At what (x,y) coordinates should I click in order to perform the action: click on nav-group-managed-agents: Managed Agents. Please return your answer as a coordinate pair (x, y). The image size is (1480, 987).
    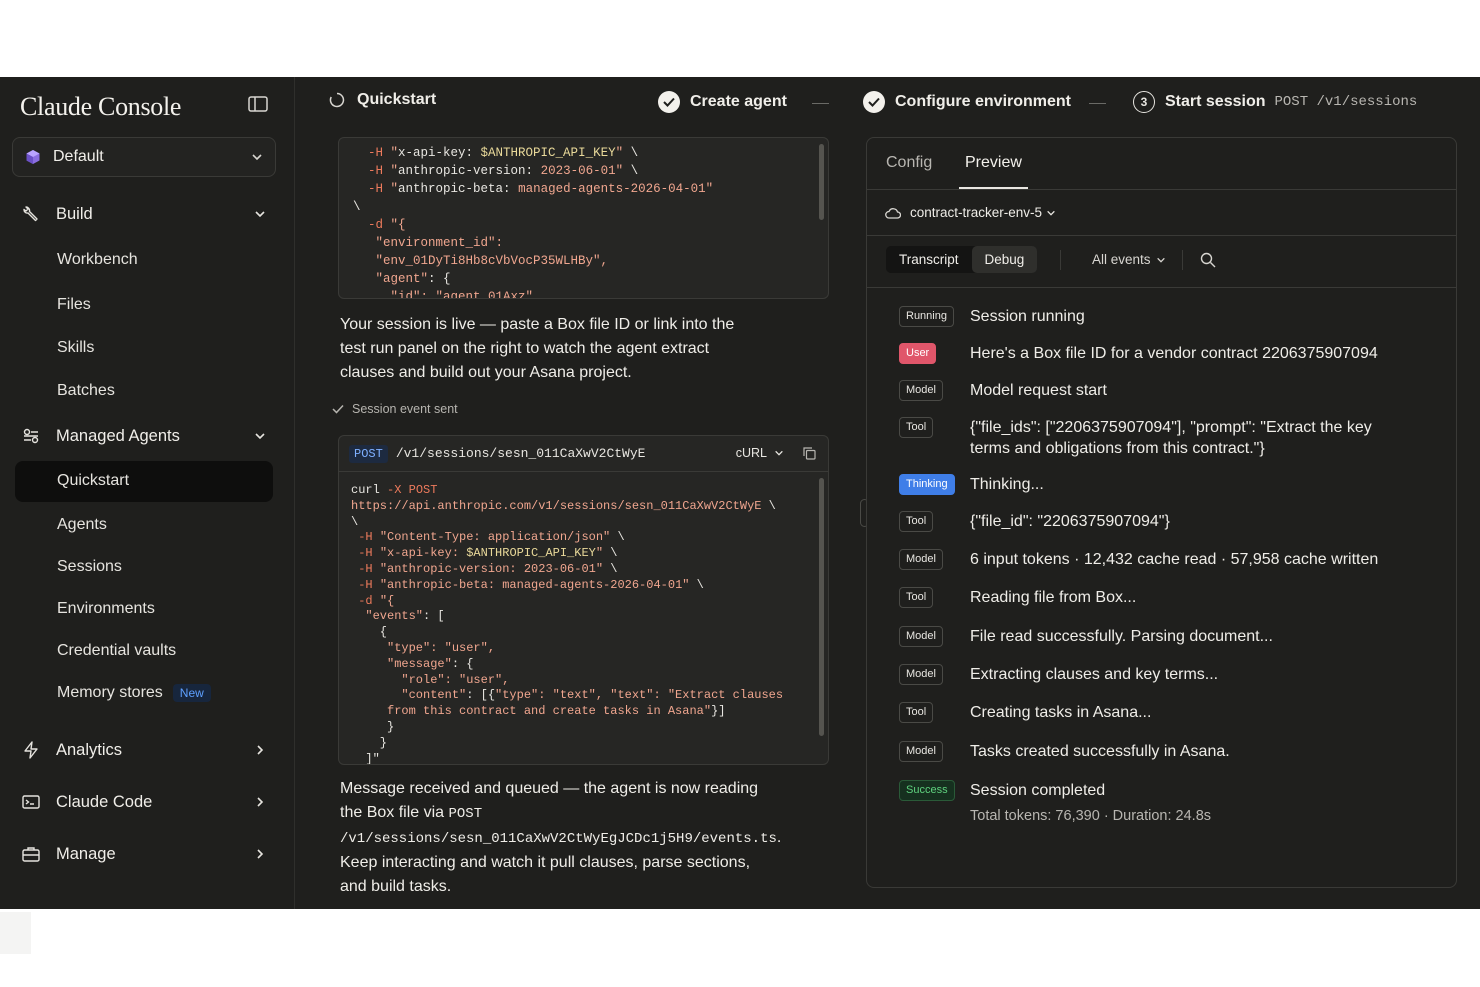
    Looking at the image, I should click on (146, 436).